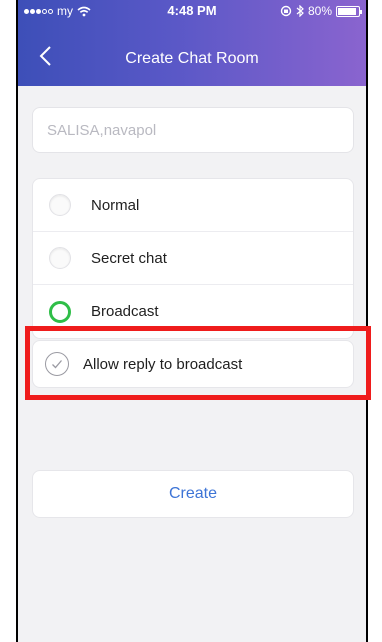 Image resolution: width=382 pixels, height=642 pixels. I want to click on members-input: SALISA,navapol, so click(193, 130).